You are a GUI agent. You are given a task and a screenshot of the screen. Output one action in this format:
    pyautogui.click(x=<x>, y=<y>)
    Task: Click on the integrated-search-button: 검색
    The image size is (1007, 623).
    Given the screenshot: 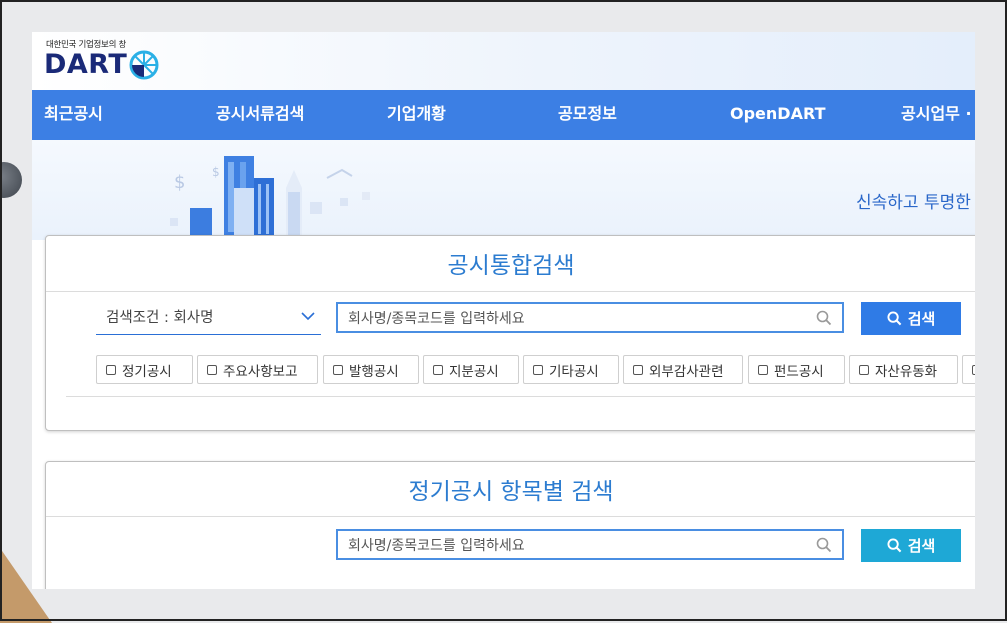 What is the action you would take?
    pyautogui.click(x=911, y=318)
    